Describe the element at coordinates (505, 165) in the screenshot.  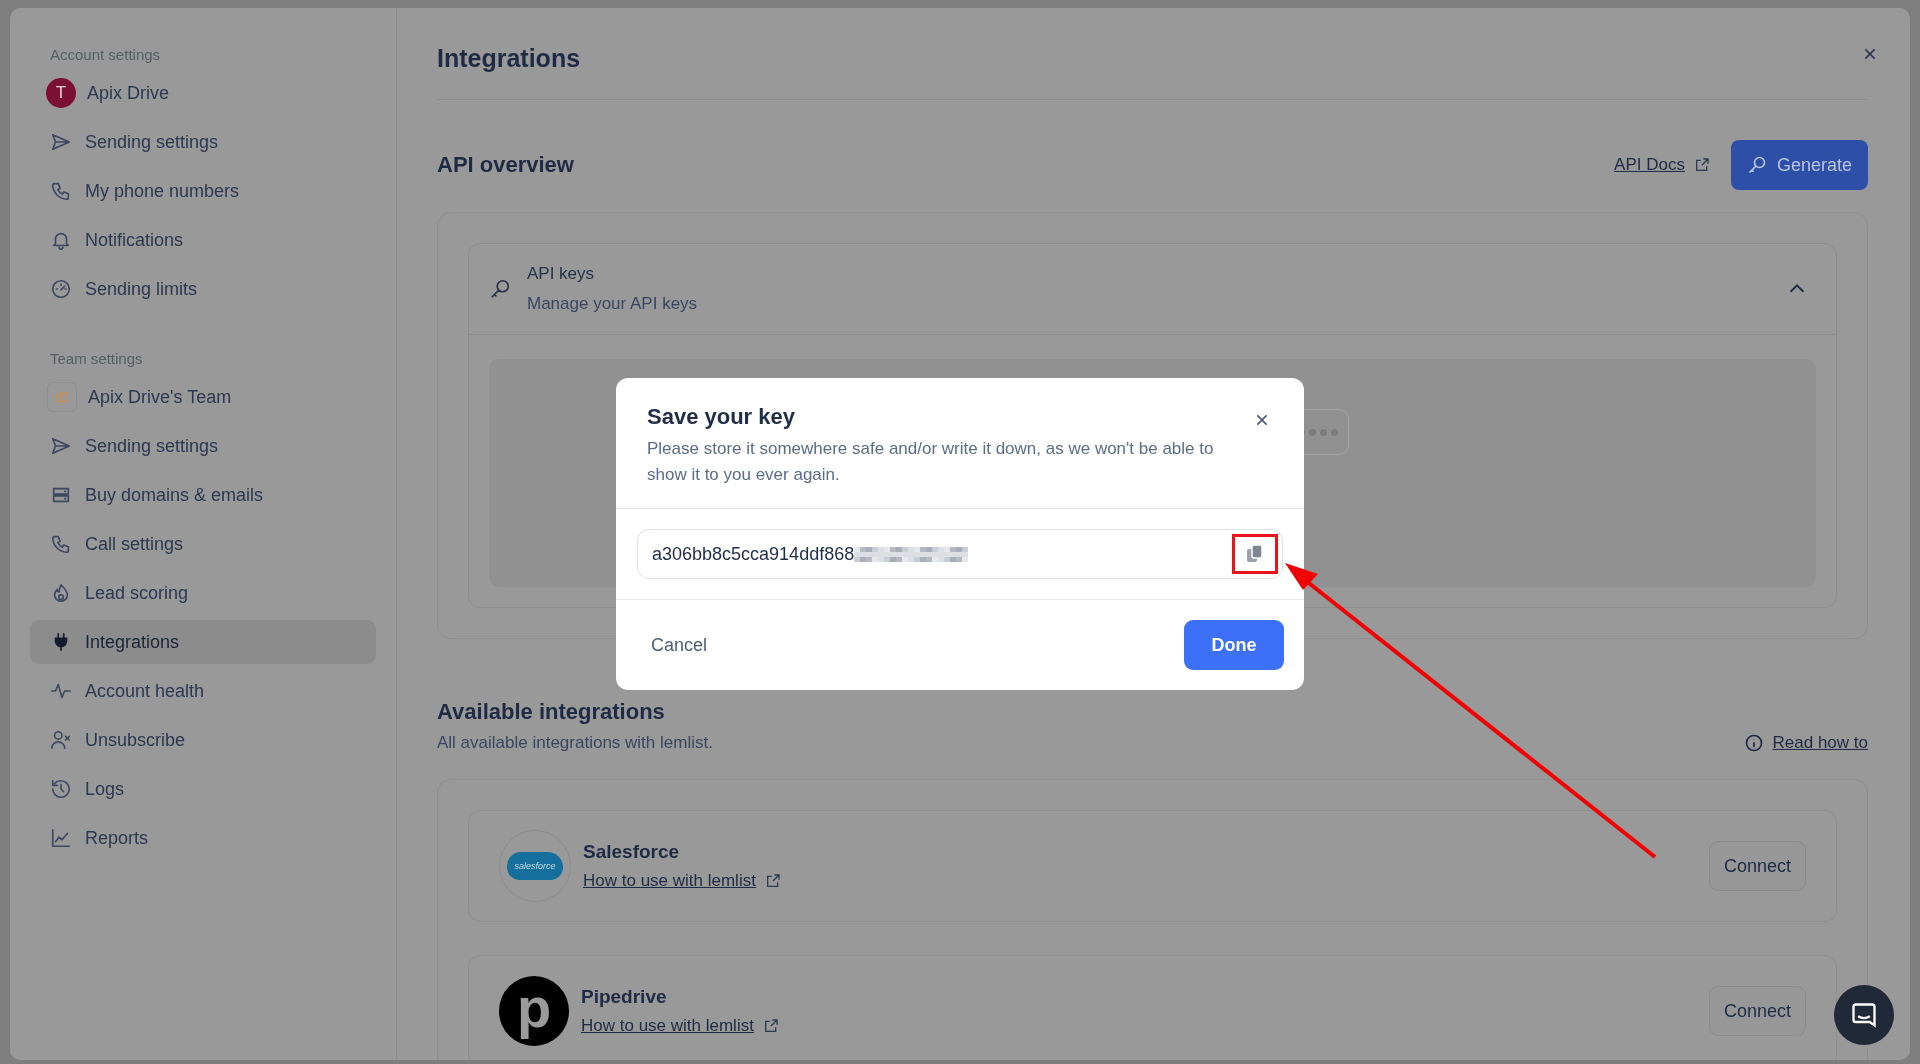
I see `section-title: API overview` at that location.